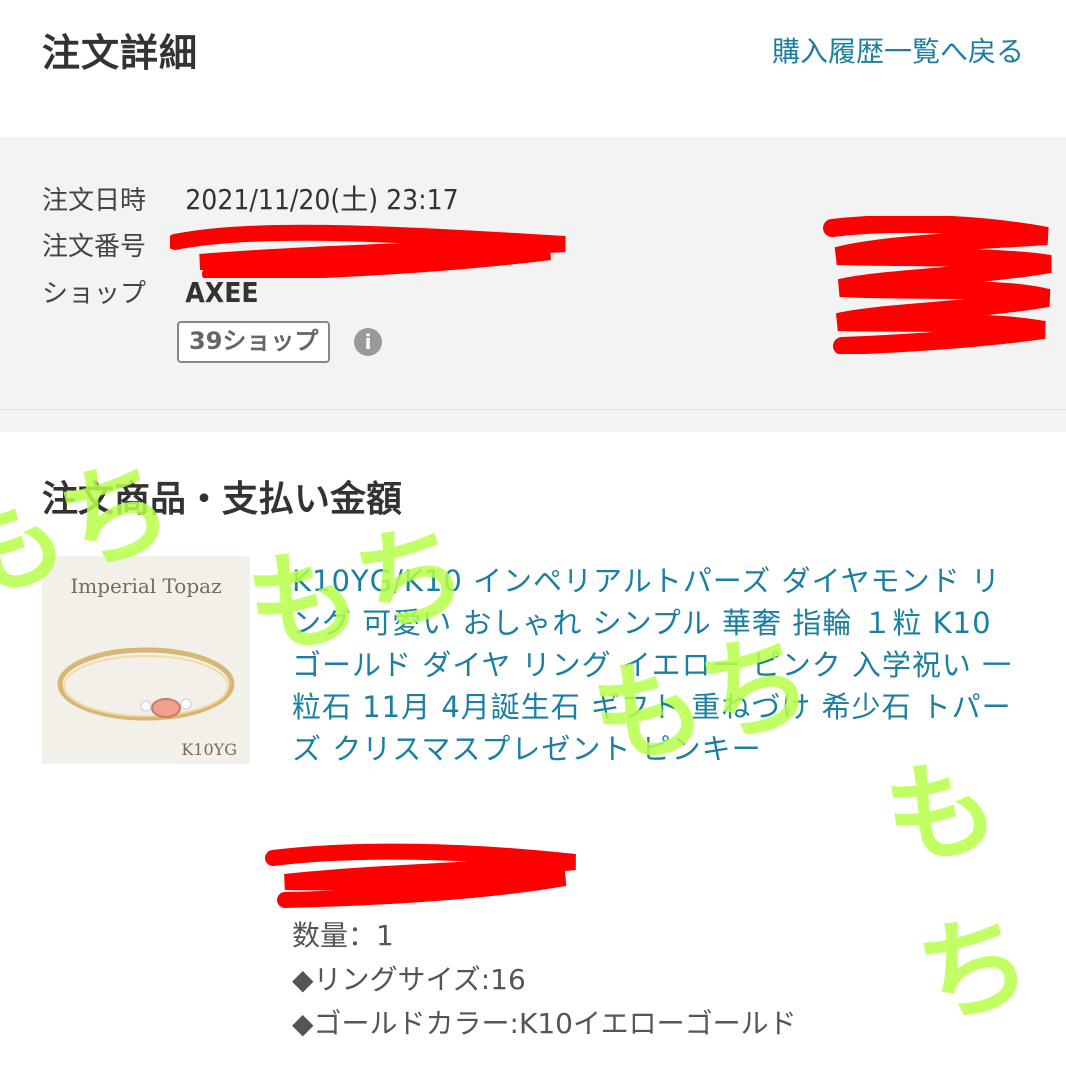 The height and width of the screenshot is (1080, 1066). What do you see at coordinates (146, 684) in the screenshot?
I see `ring-image-icon` at bounding box center [146, 684].